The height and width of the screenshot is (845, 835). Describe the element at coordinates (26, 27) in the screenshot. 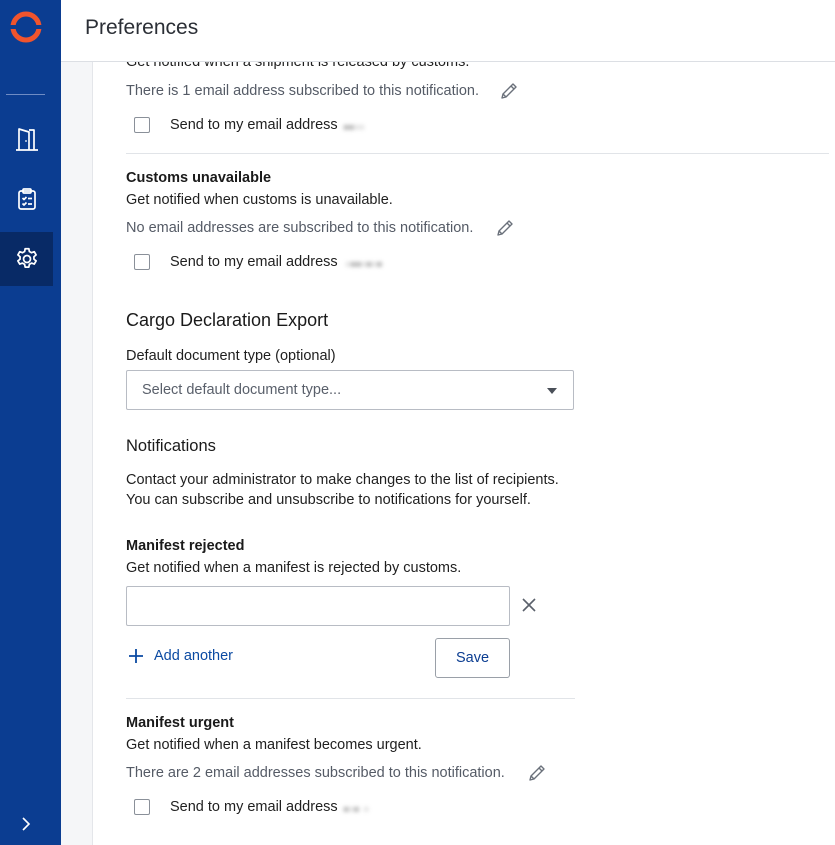

I see `logo-icon` at that location.